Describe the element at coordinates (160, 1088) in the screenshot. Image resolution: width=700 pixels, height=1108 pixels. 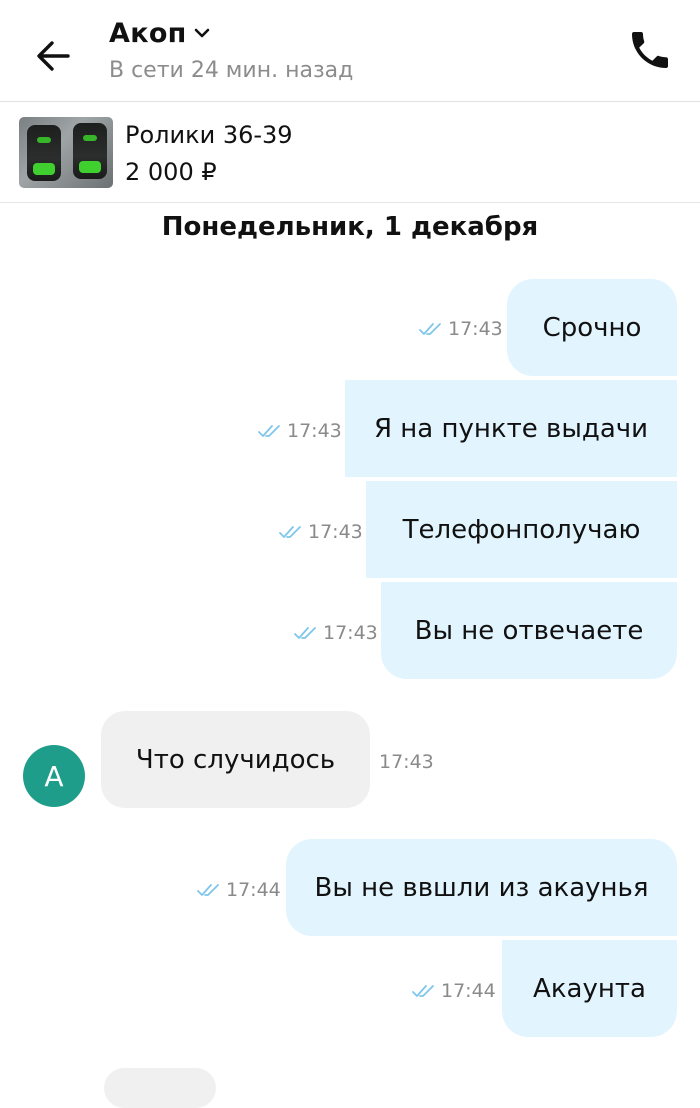
I see `message-bubble-incoming-partial` at that location.